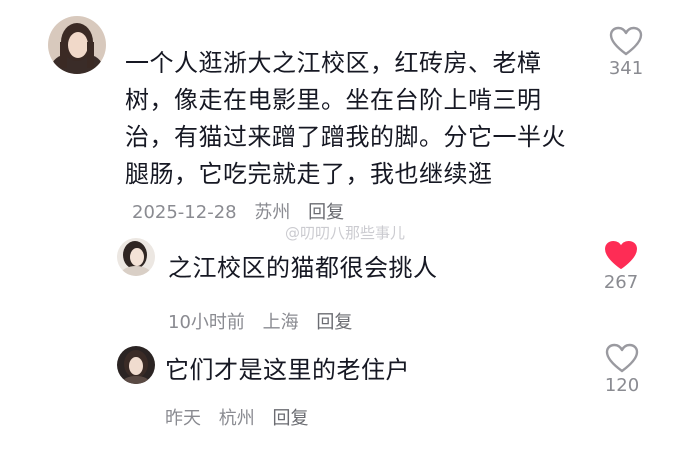 Image resolution: width=690 pixels, height=462 pixels. I want to click on comment-date: 2025-12-28, so click(184, 212).